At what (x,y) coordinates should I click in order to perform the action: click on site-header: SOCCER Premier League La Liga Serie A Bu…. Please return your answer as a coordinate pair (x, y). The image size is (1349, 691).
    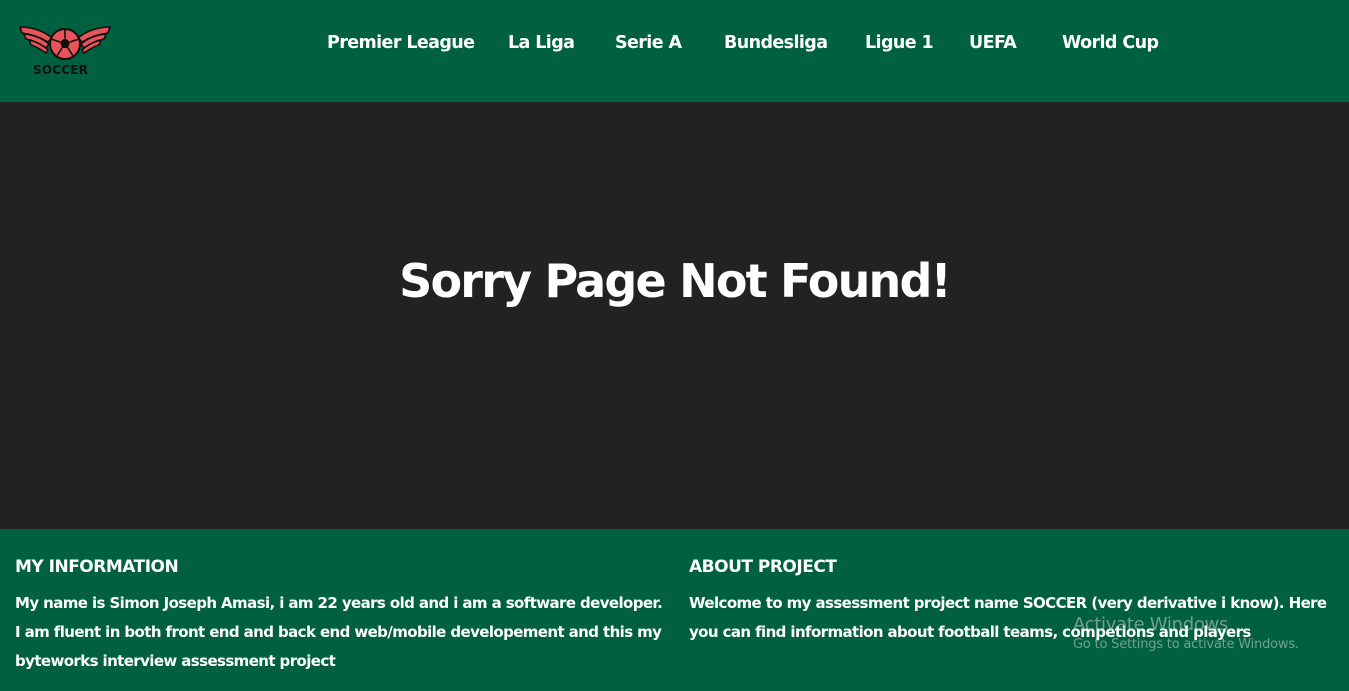
    Looking at the image, I should click on (674, 51).